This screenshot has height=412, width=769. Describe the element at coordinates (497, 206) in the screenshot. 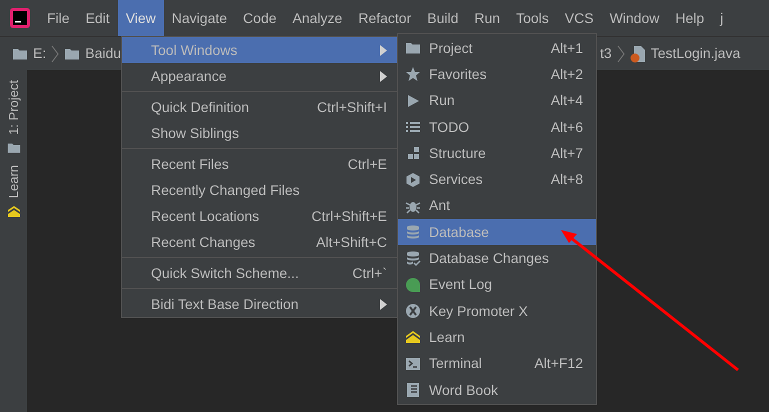

I see `menu-item: Ant` at that location.